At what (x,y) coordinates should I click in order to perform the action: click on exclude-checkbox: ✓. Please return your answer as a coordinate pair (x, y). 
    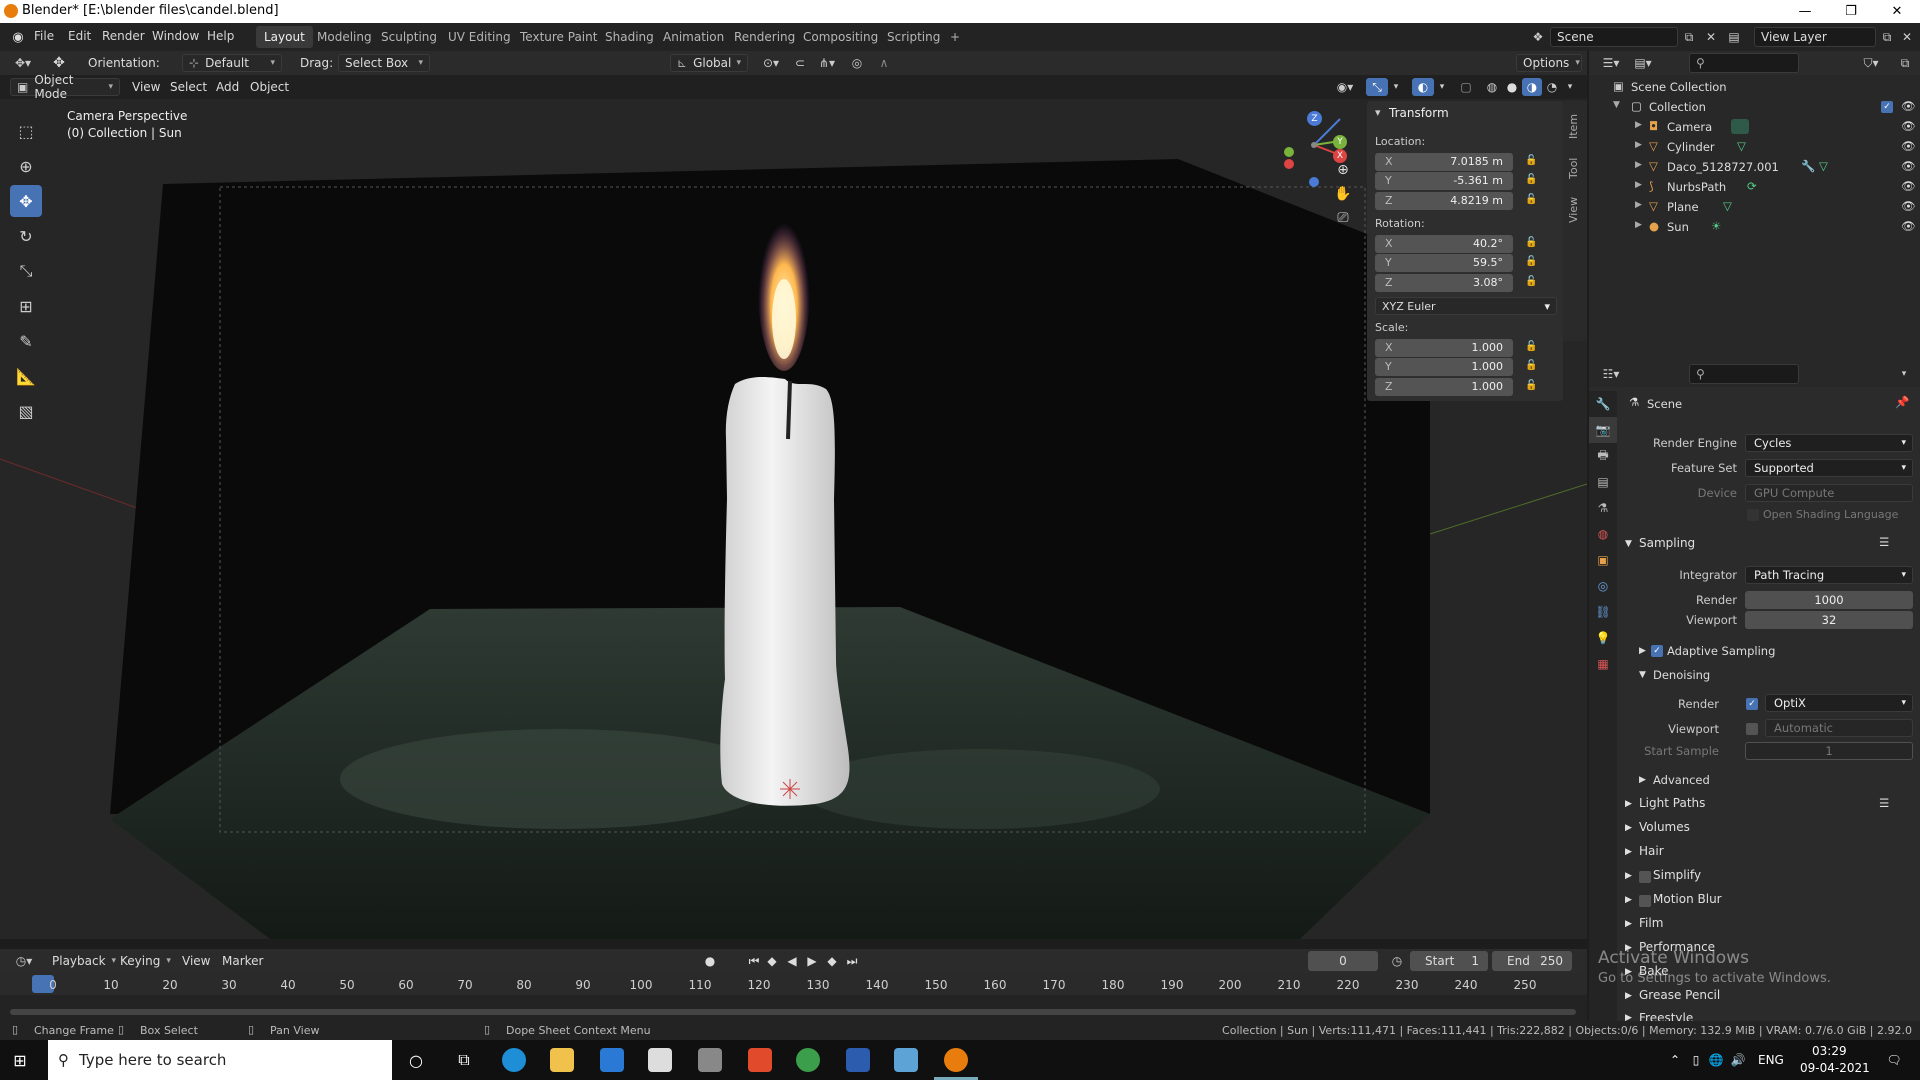
    Looking at the image, I should click on (1887, 107).